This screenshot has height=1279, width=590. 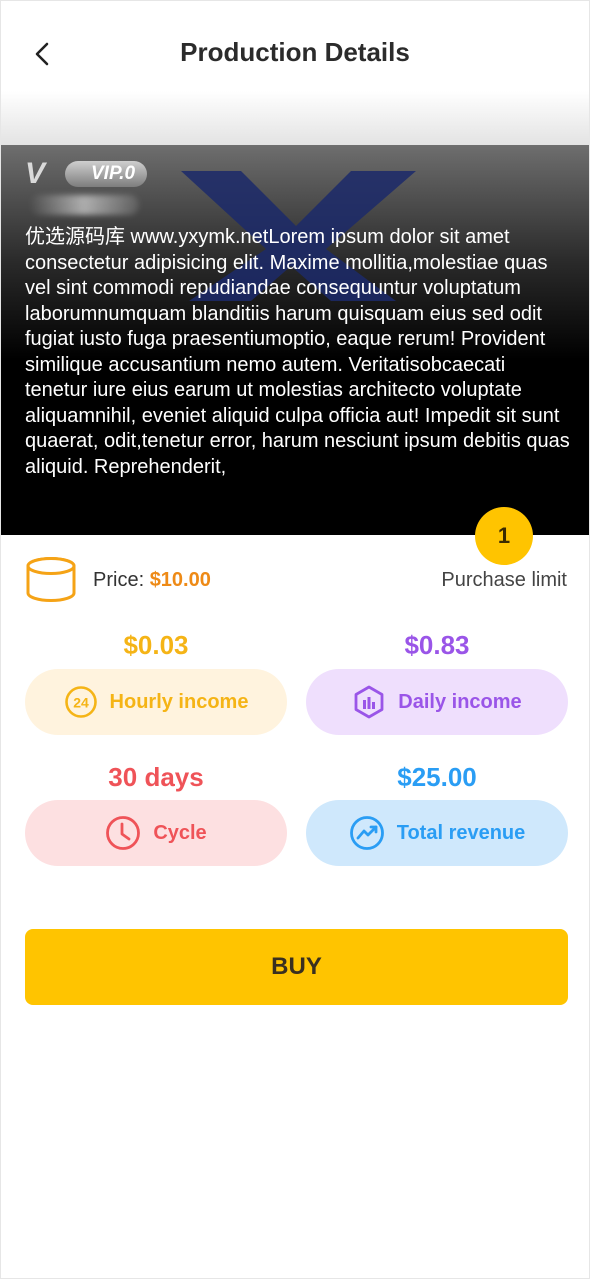 I want to click on cycle-label: Cycle, so click(x=180, y=832).